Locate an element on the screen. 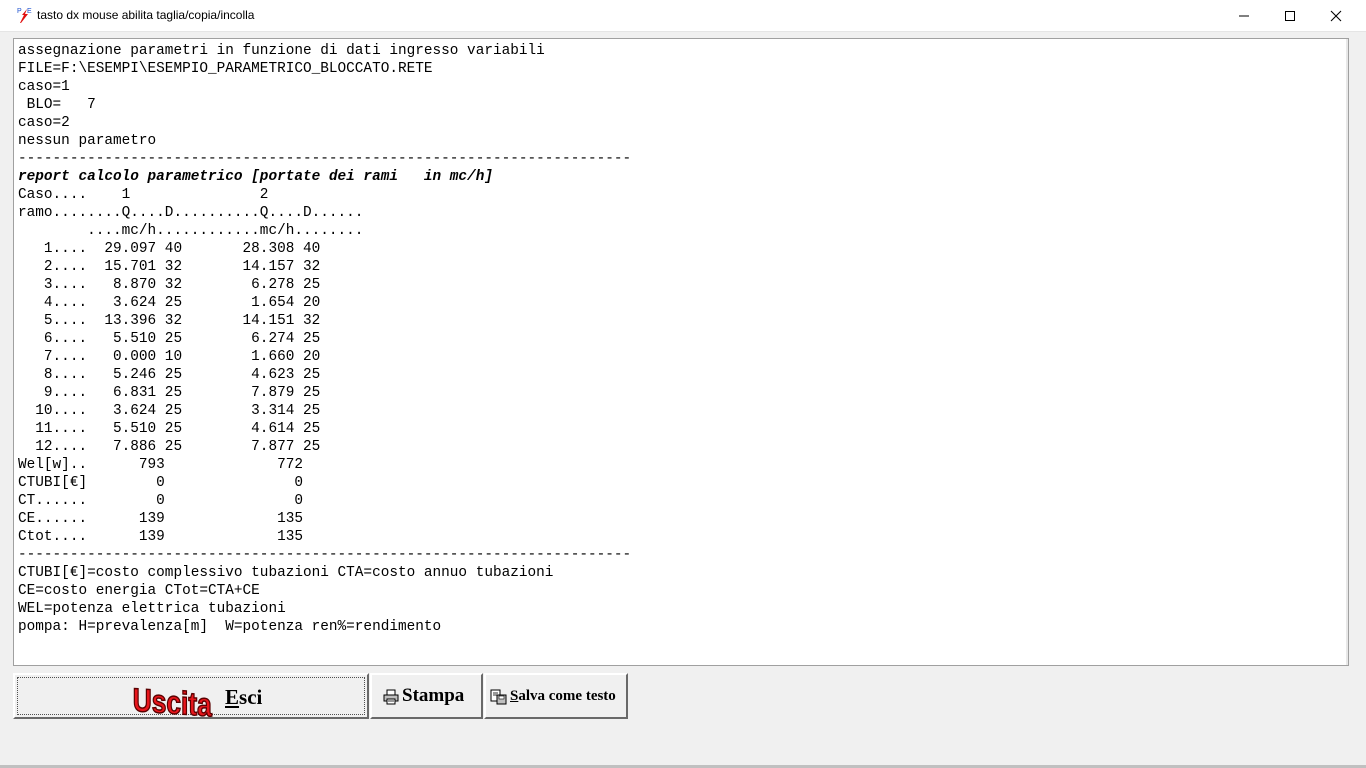  report-row: 10.... 3.624 25 3.314 25 is located at coordinates (169, 411).